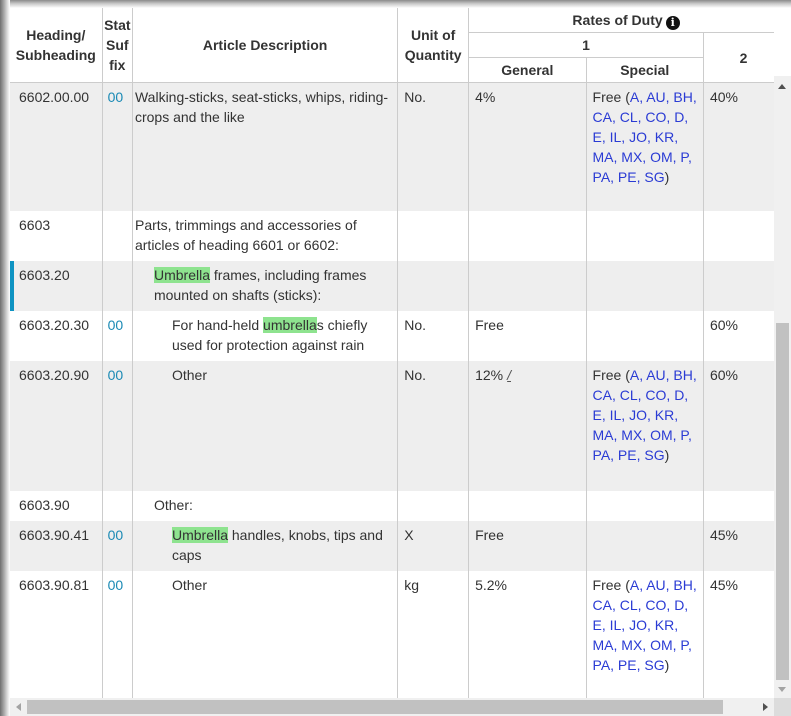 This screenshot has height=716, width=791. I want to click on header-heading-subheading: Heading/ Subheading, so click(56, 45).